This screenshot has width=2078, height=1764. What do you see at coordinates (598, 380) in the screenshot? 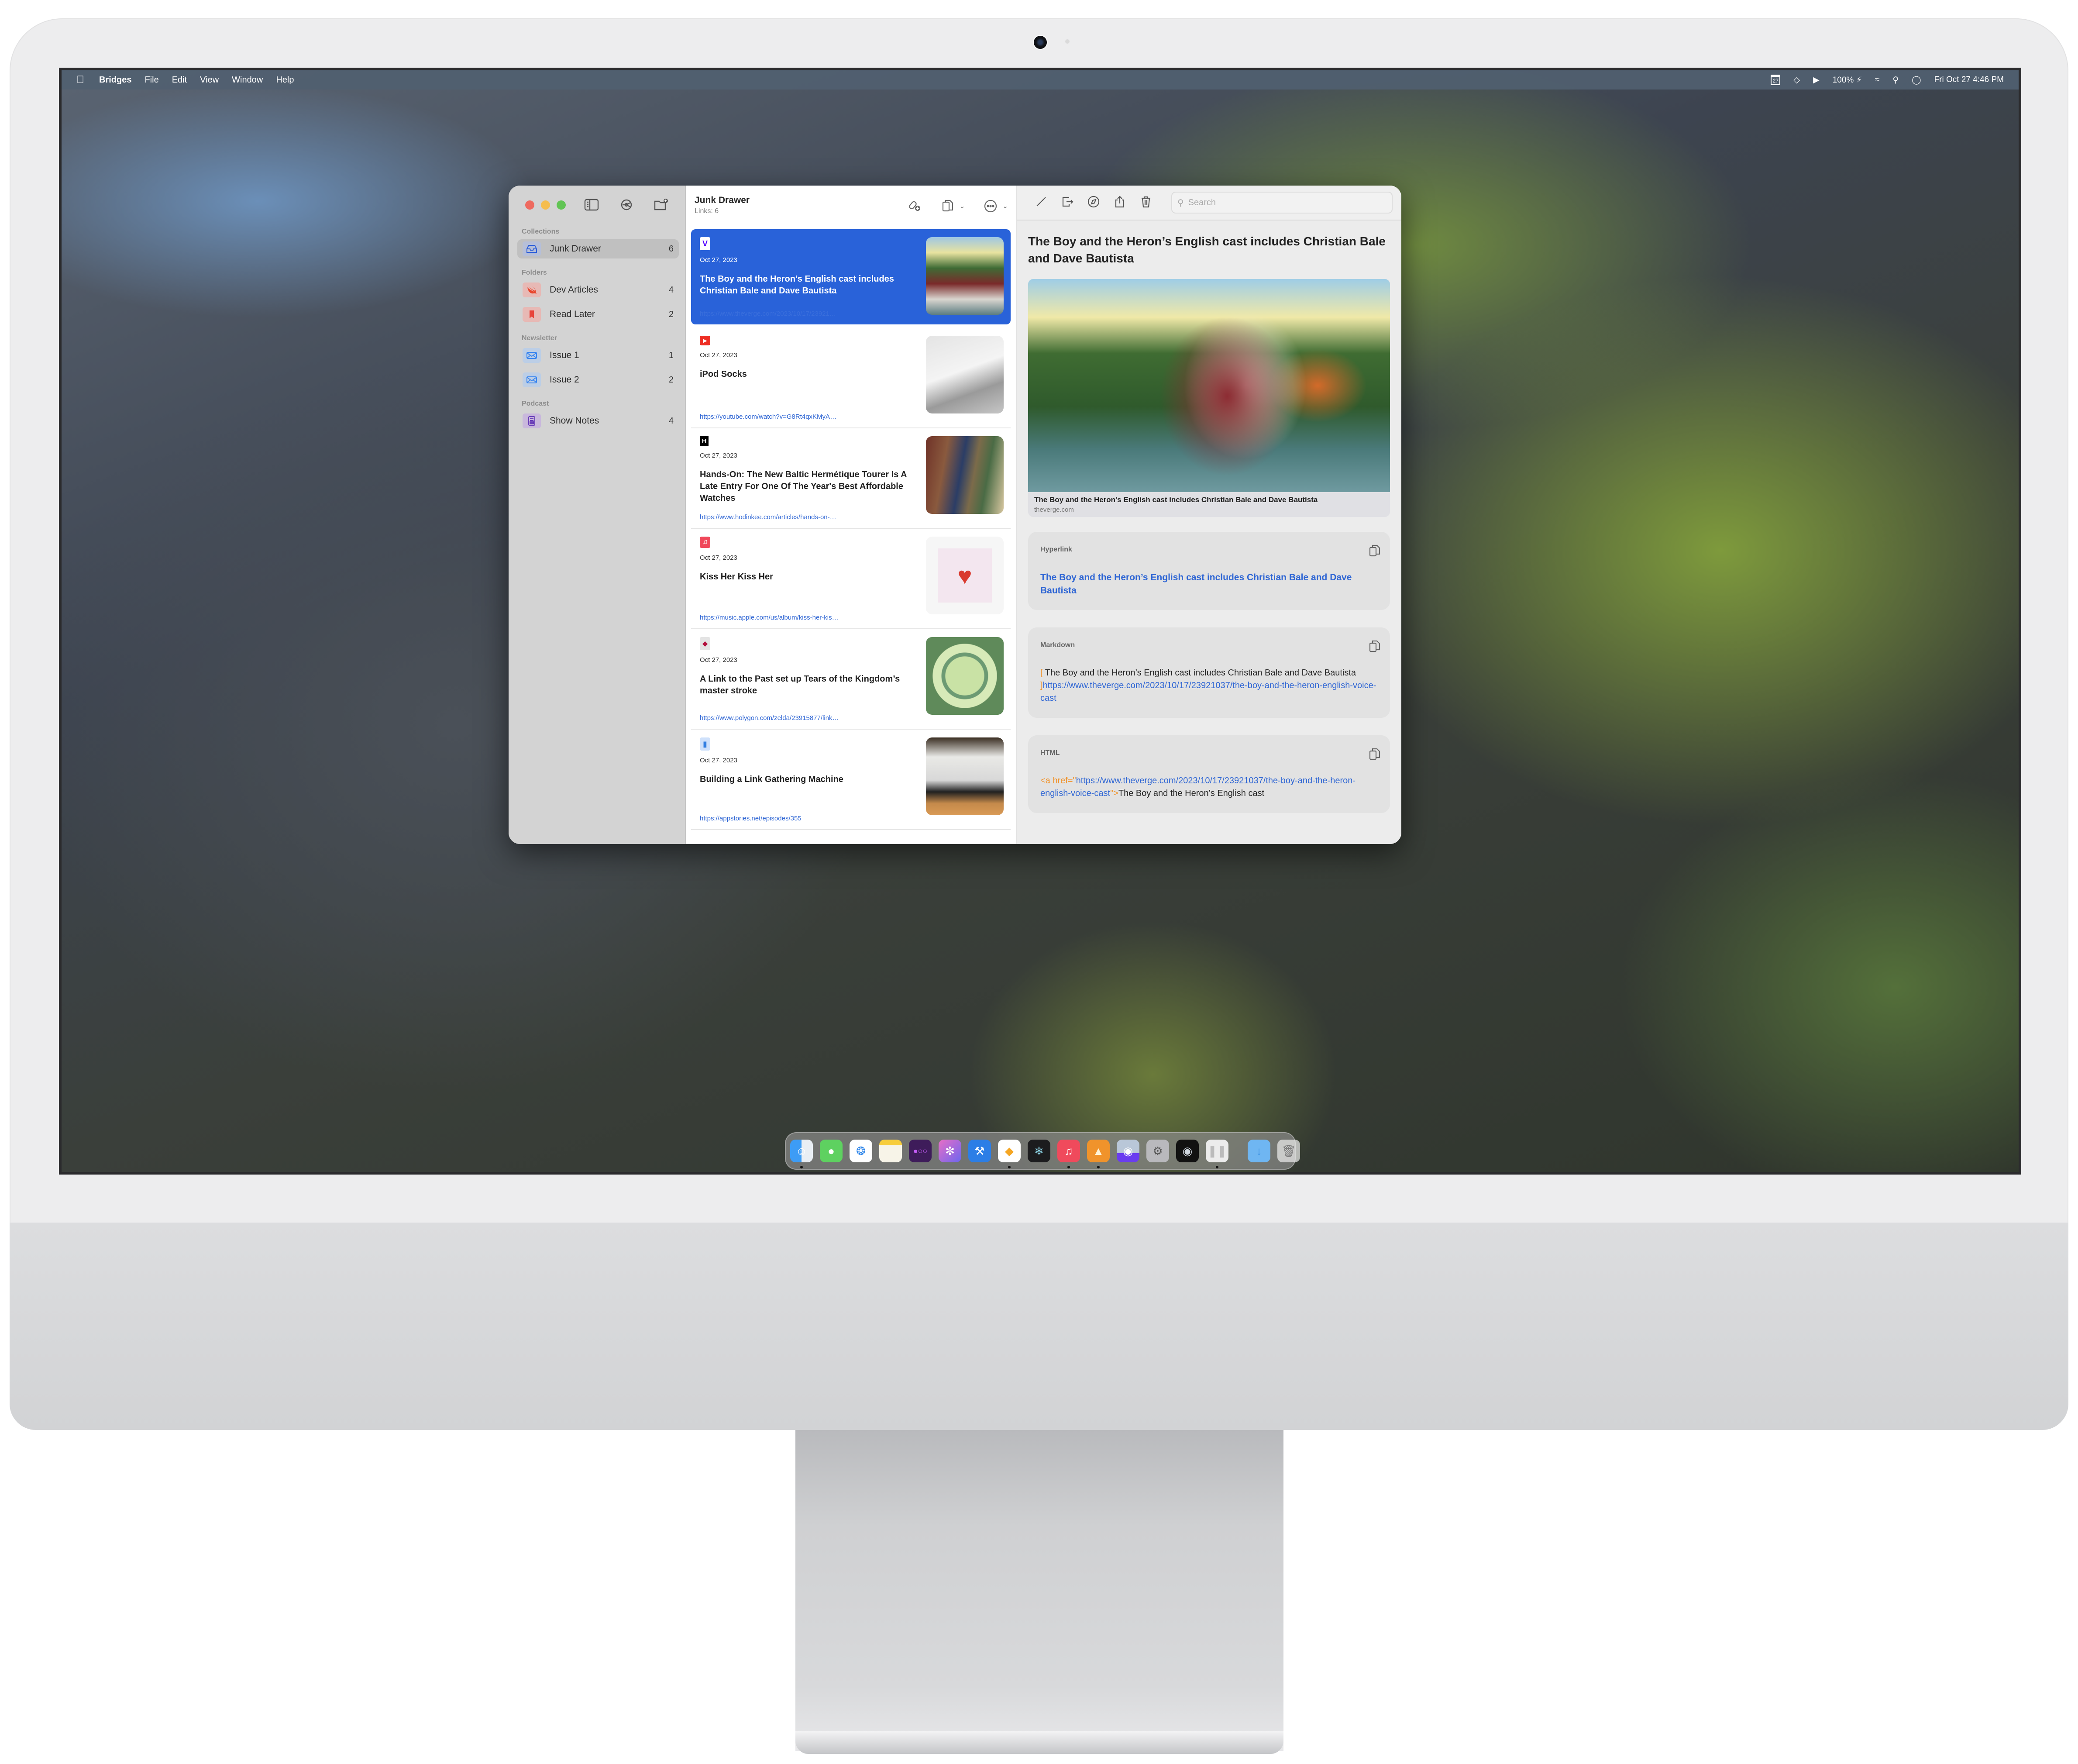
I see `sidebar-item-issue-2: Issue 2 2` at bounding box center [598, 380].